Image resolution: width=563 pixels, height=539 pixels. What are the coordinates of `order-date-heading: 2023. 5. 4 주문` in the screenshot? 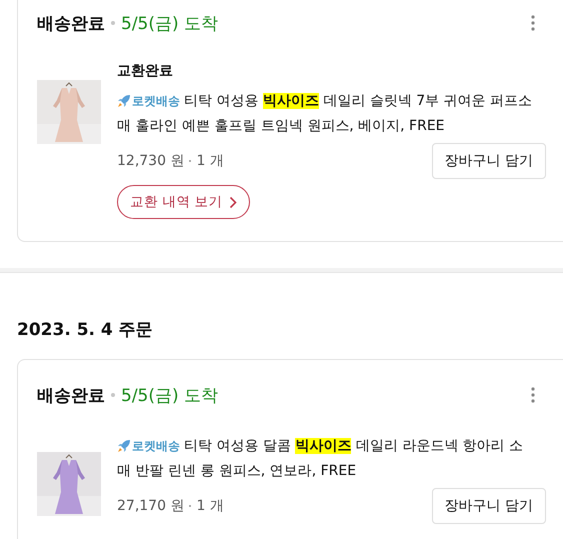 It's located at (85, 330).